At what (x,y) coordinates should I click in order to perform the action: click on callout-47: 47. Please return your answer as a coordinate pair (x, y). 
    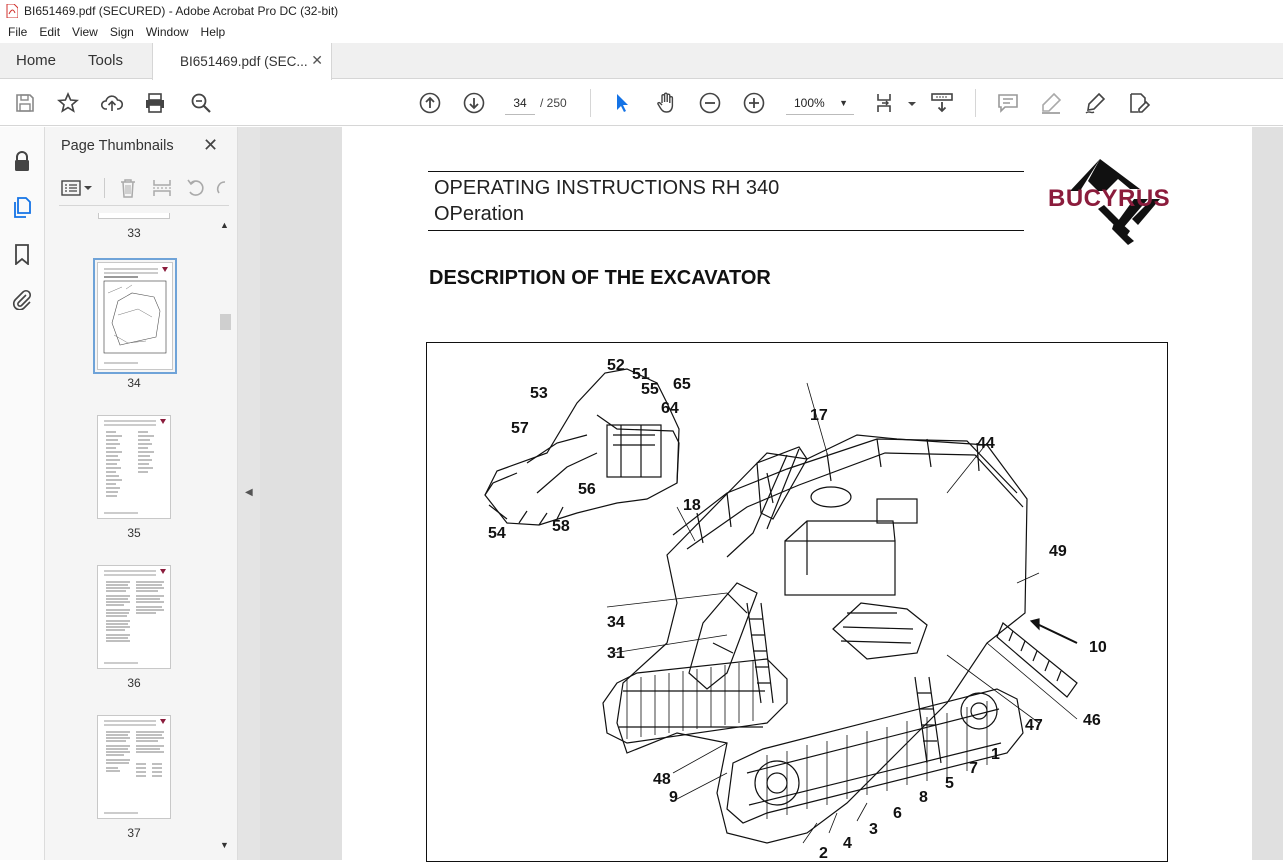
    Looking at the image, I should click on (1034, 725).